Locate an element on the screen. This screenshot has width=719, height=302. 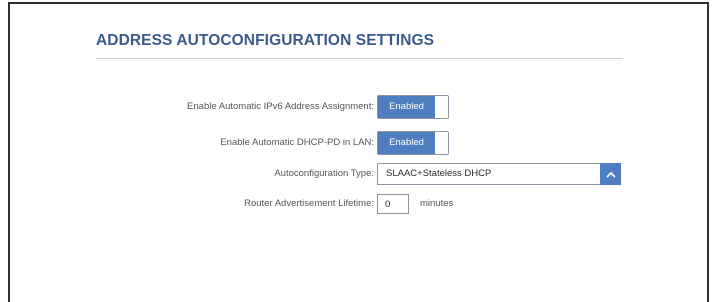
ra-lifetime-unit: minutes is located at coordinates (437, 203).